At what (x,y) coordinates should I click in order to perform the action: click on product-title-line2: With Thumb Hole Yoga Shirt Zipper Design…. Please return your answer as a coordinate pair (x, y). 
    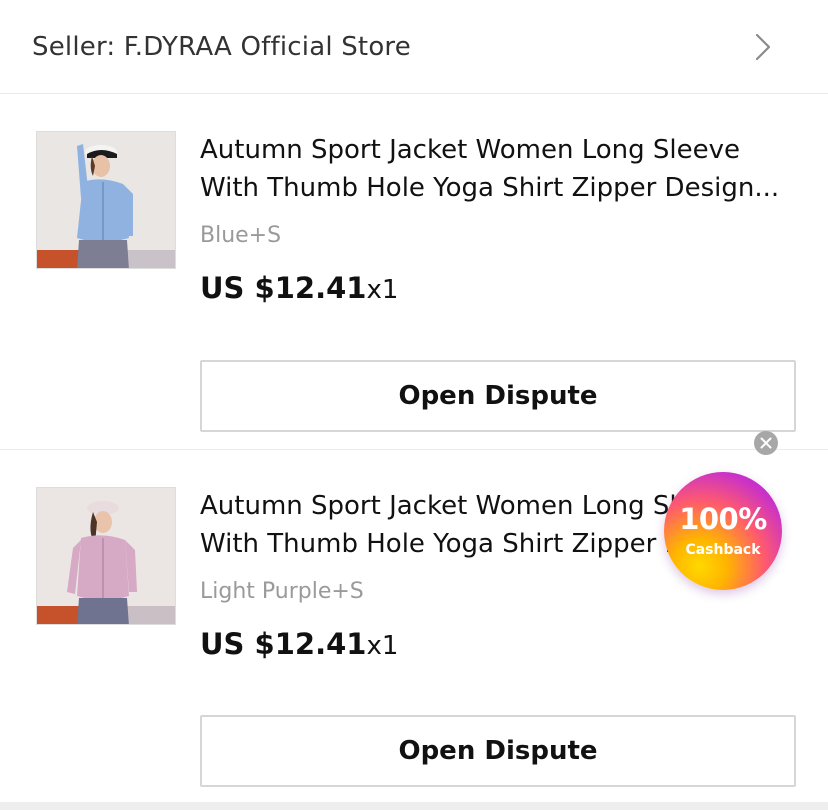
    Looking at the image, I should click on (490, 188).